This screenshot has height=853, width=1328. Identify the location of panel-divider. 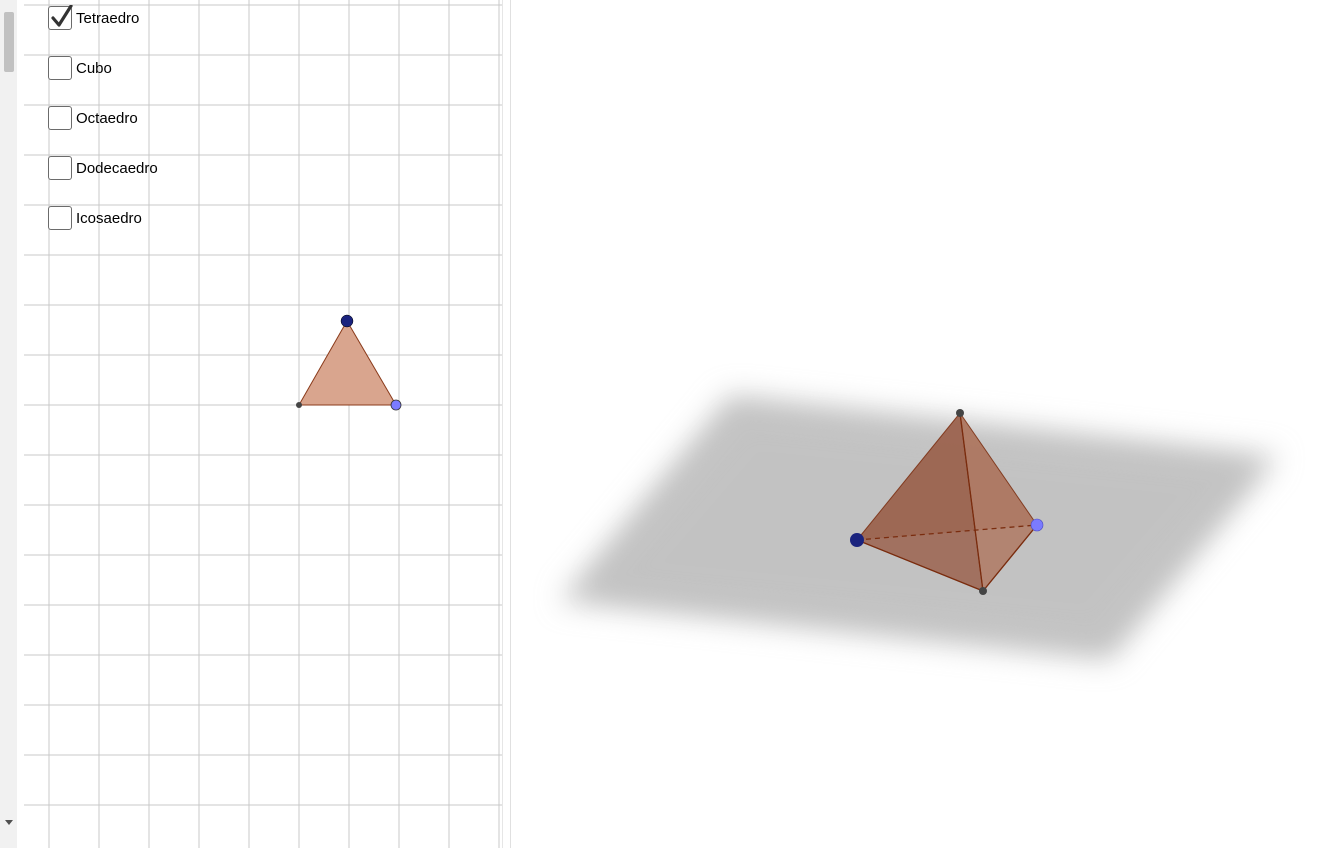
(506, 424).